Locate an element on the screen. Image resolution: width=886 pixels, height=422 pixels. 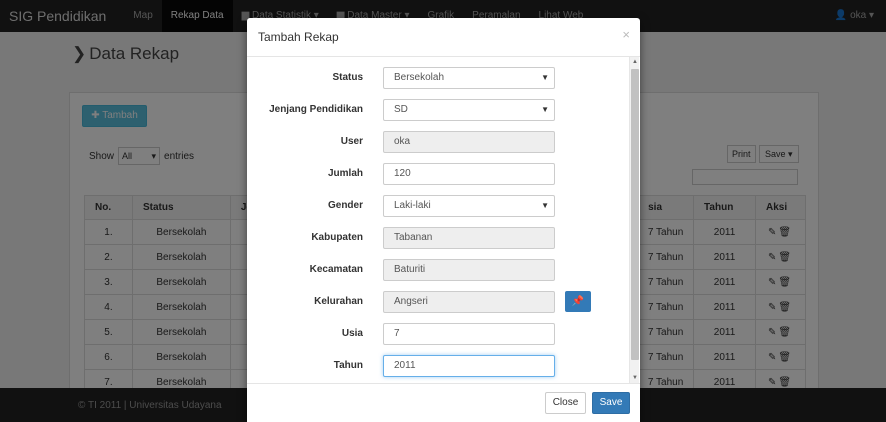
gender-value: Laki-laki is located at coordinates (412, 205).